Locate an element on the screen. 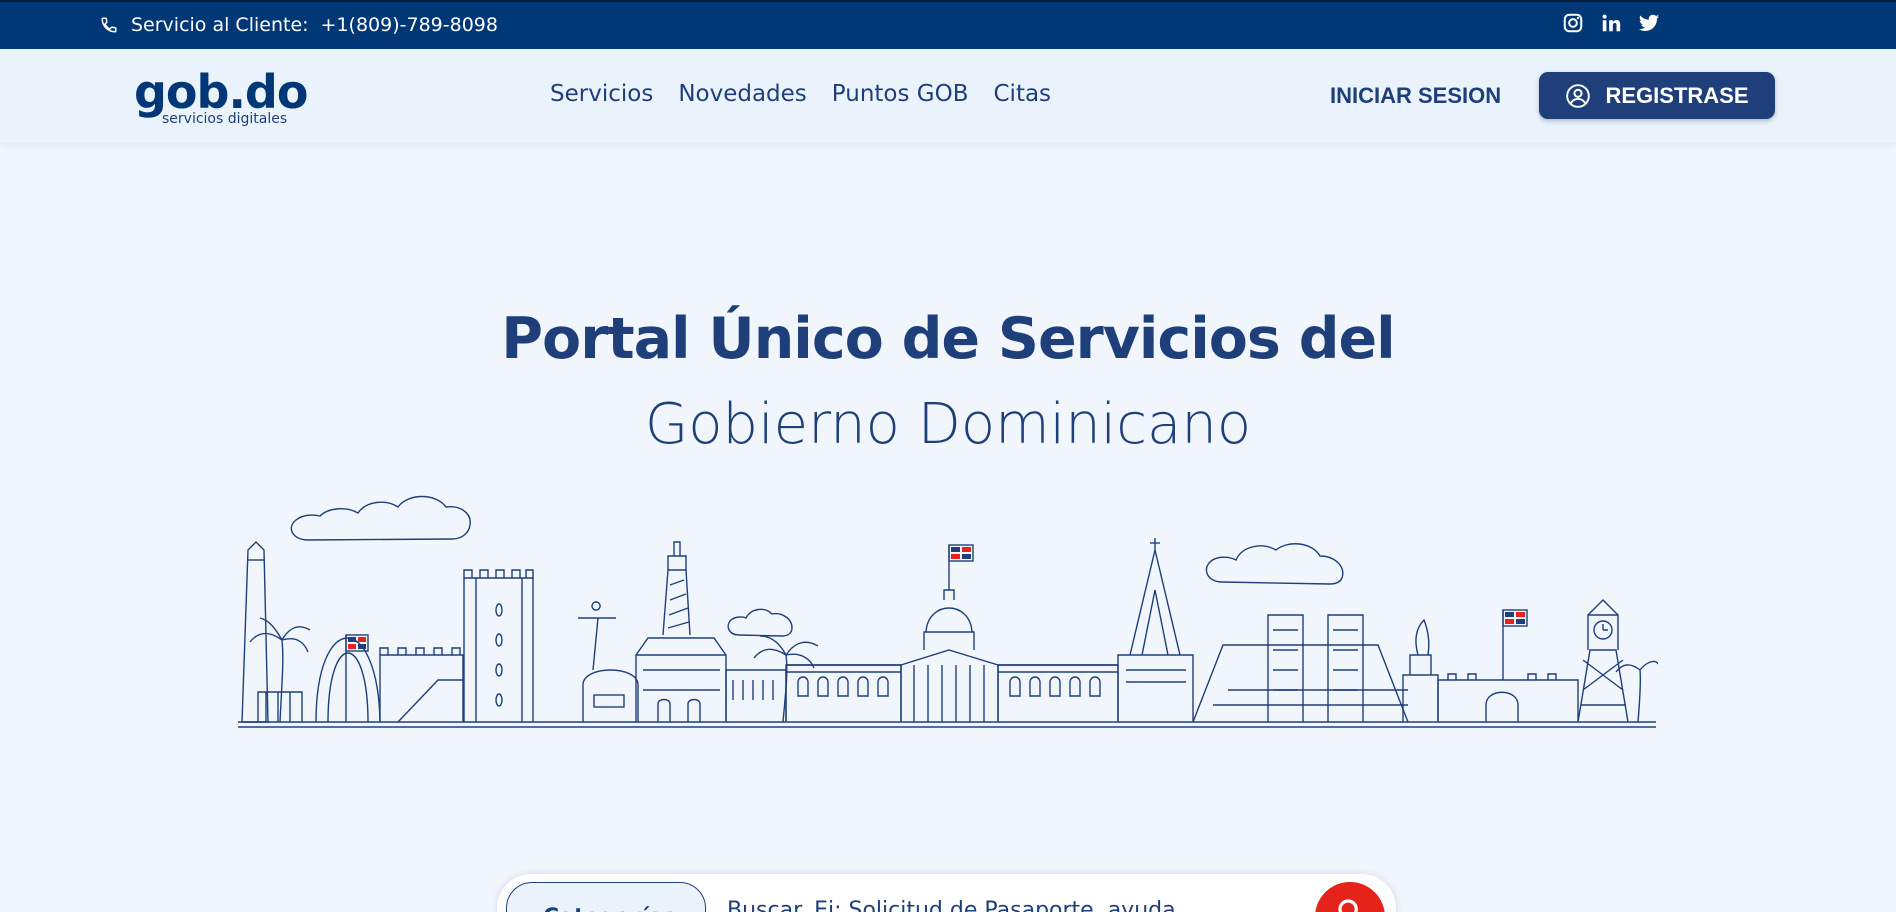  customer-service-contact: Servicio al Cliente: +1(809)-789-8098 is located at coordinates (299, 25).